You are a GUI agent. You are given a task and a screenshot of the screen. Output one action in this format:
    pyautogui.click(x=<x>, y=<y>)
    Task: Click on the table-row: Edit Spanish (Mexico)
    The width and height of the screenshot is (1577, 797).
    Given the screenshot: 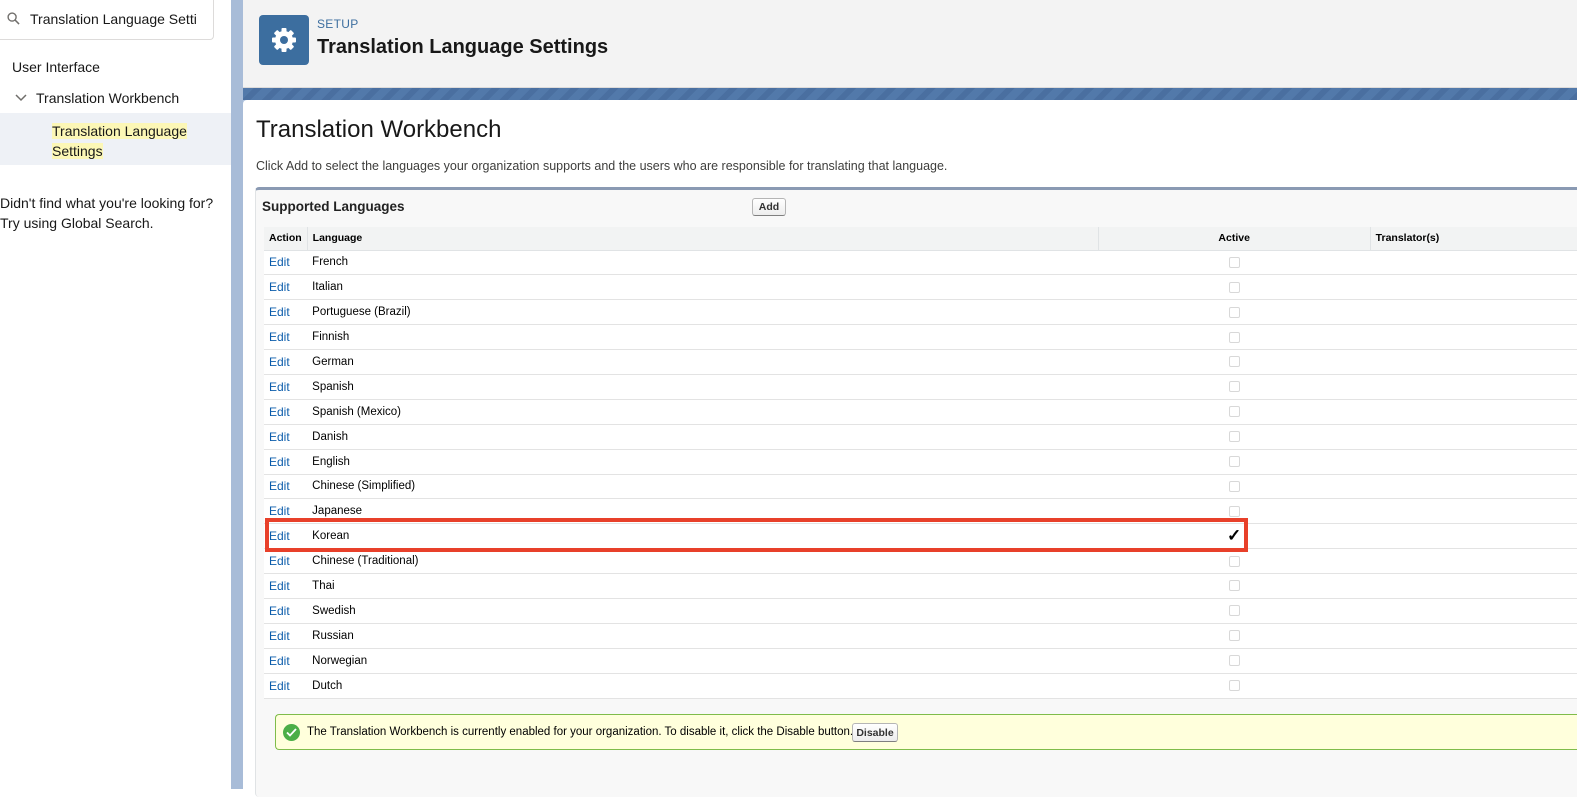 What is the action you would take?
    pyautogui.click(x=920, y=412)
    